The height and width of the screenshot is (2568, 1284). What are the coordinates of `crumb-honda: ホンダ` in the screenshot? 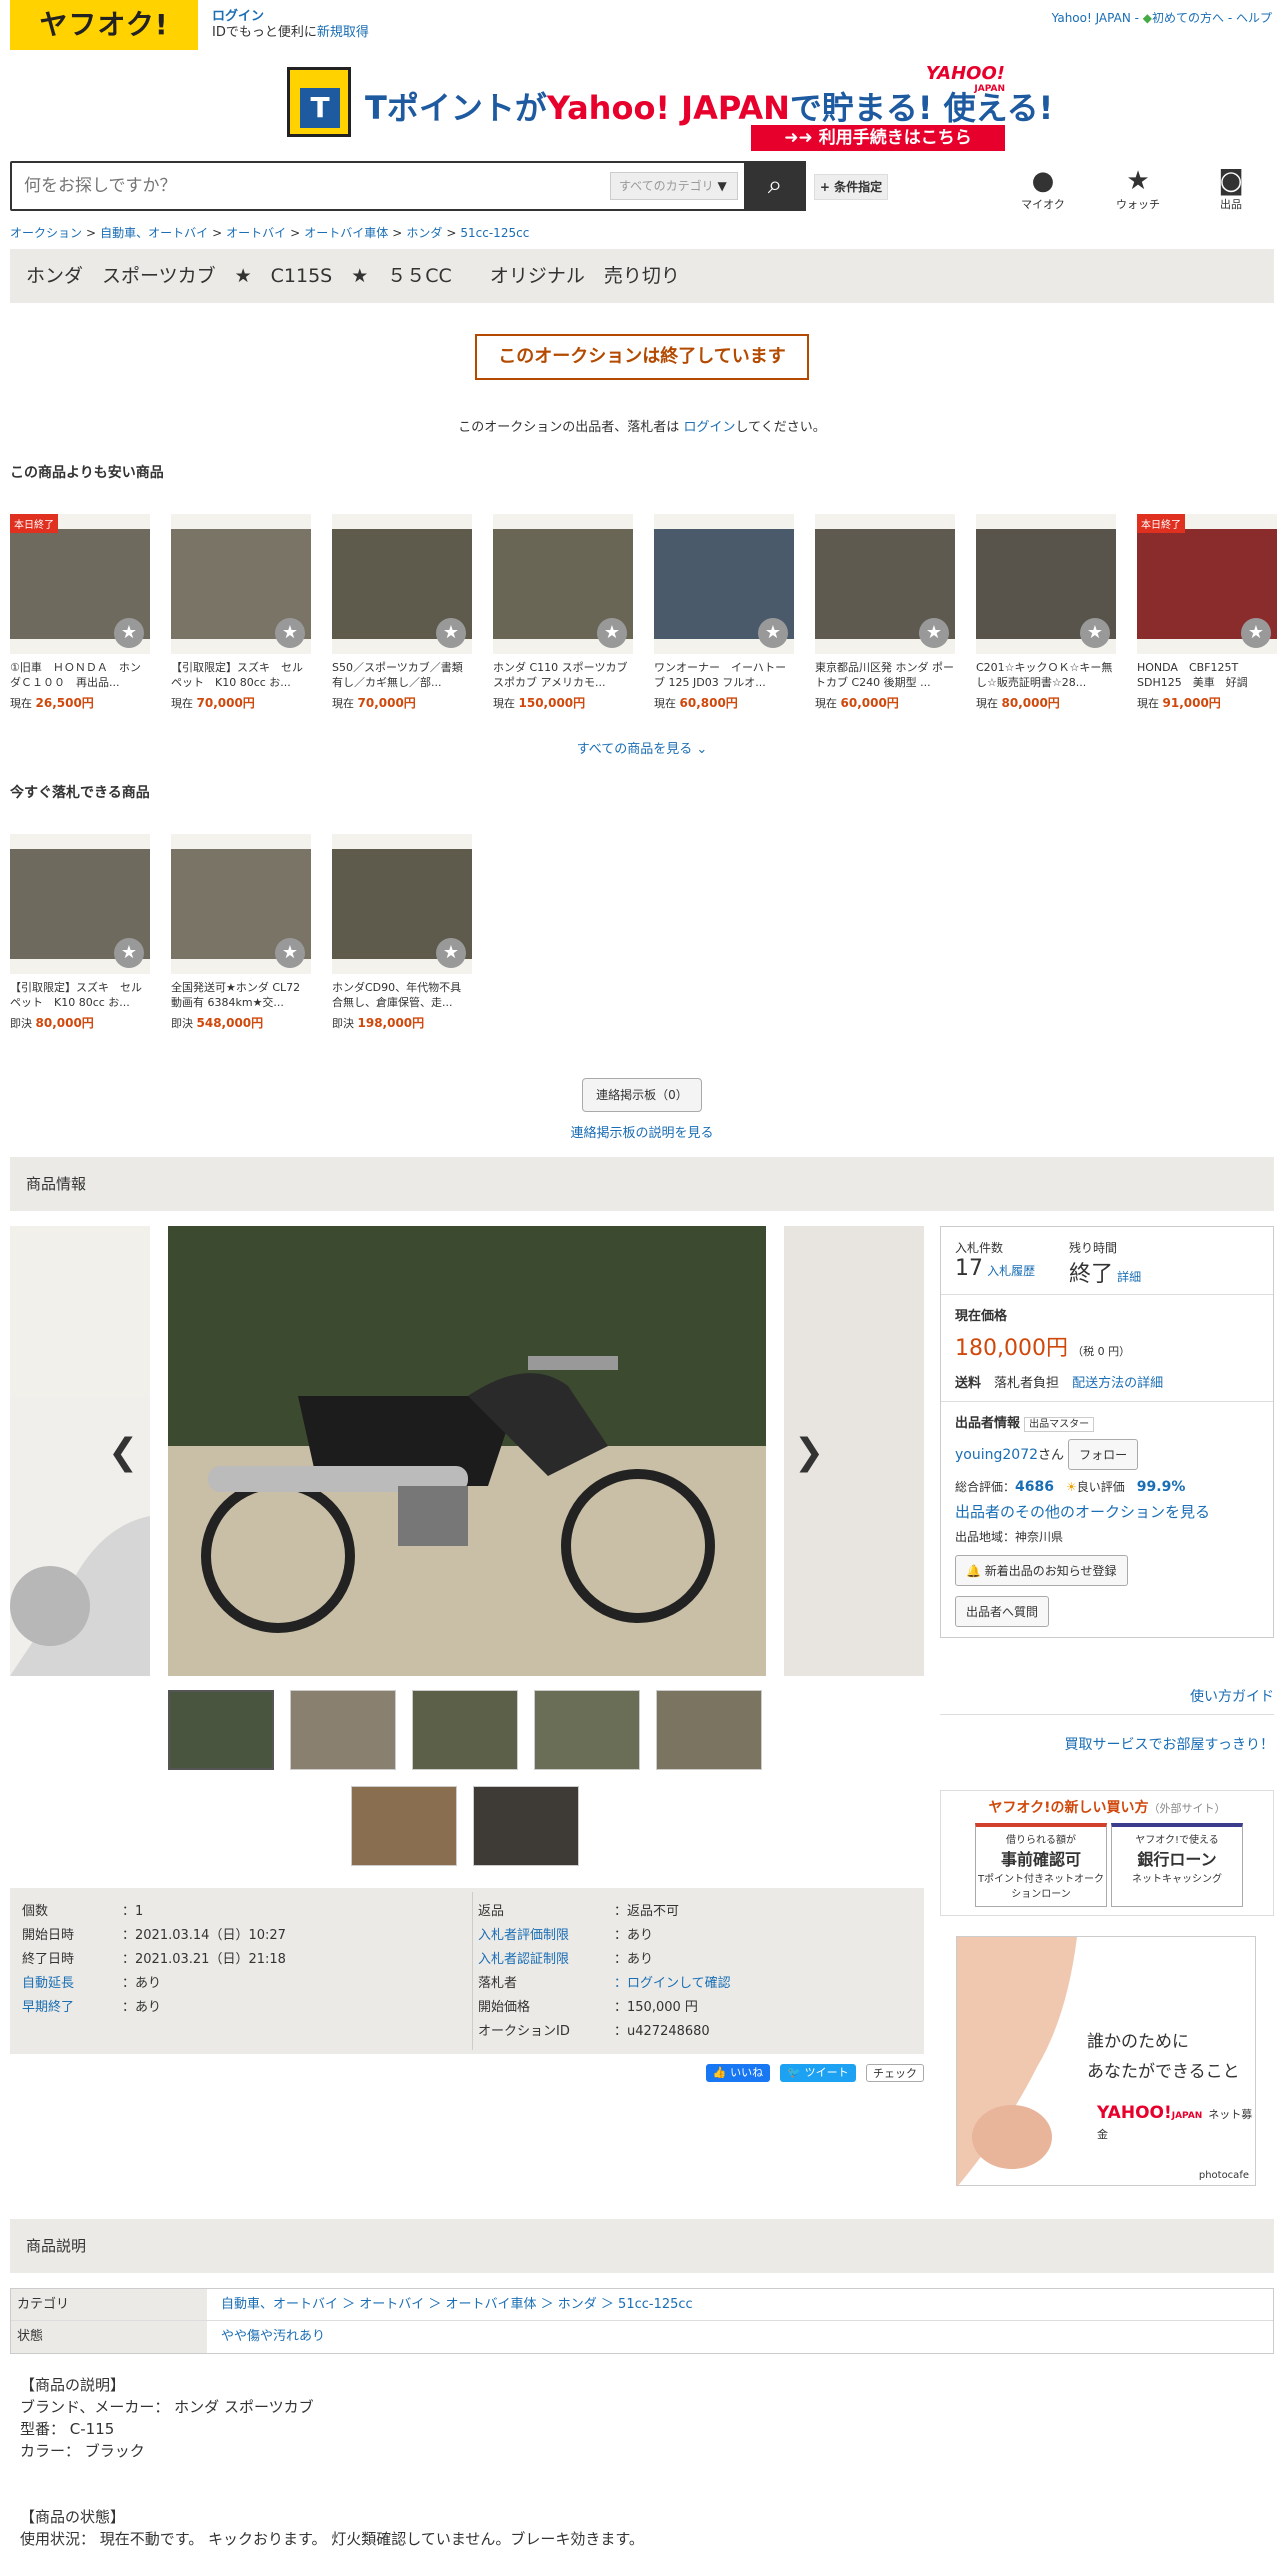 It's located at (424, 233).